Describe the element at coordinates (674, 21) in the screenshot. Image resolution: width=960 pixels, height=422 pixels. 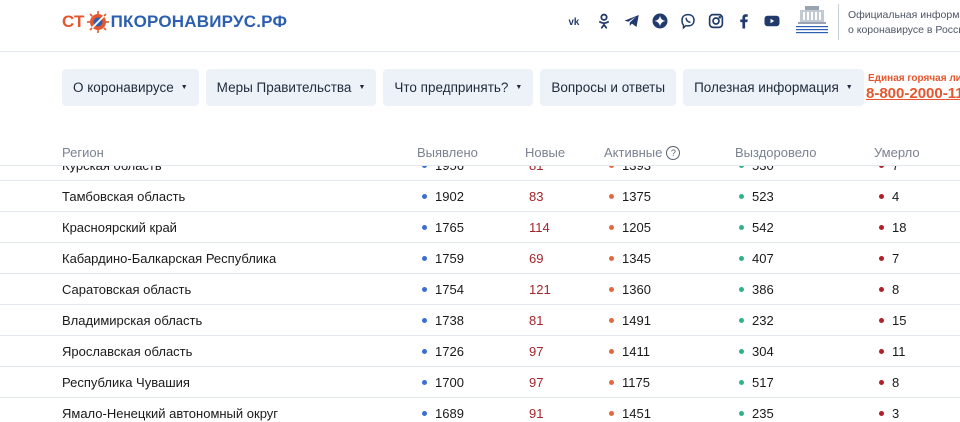
I see `social-links: vk` at that location.